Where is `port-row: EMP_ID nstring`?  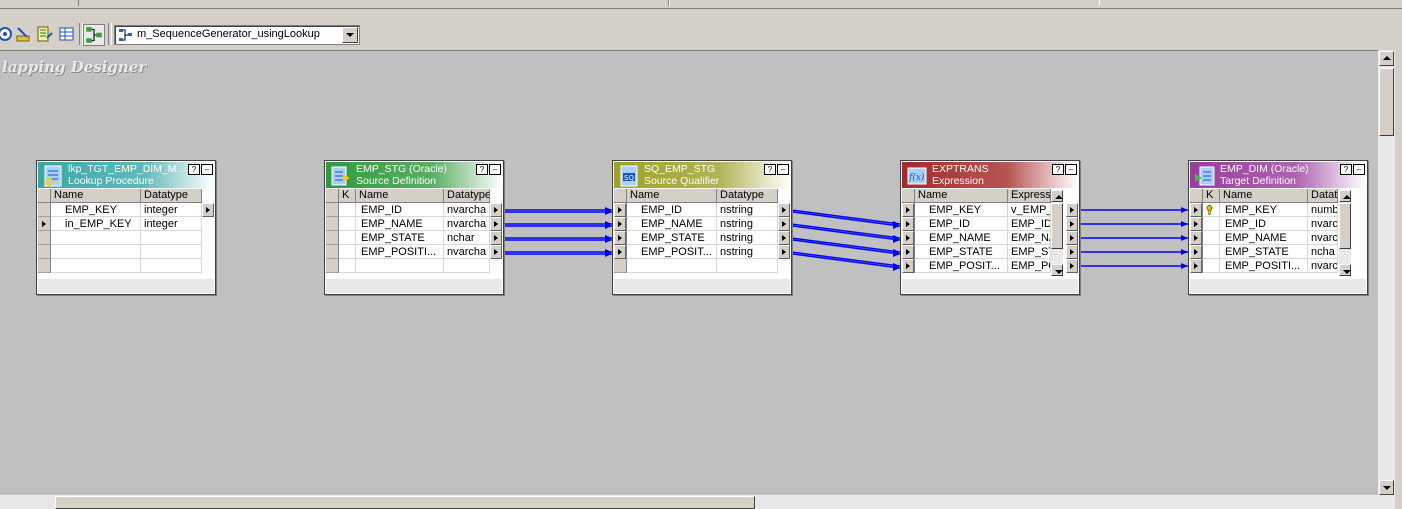 port-row: EMP_ID nstring is located at coordinates (702, 210).